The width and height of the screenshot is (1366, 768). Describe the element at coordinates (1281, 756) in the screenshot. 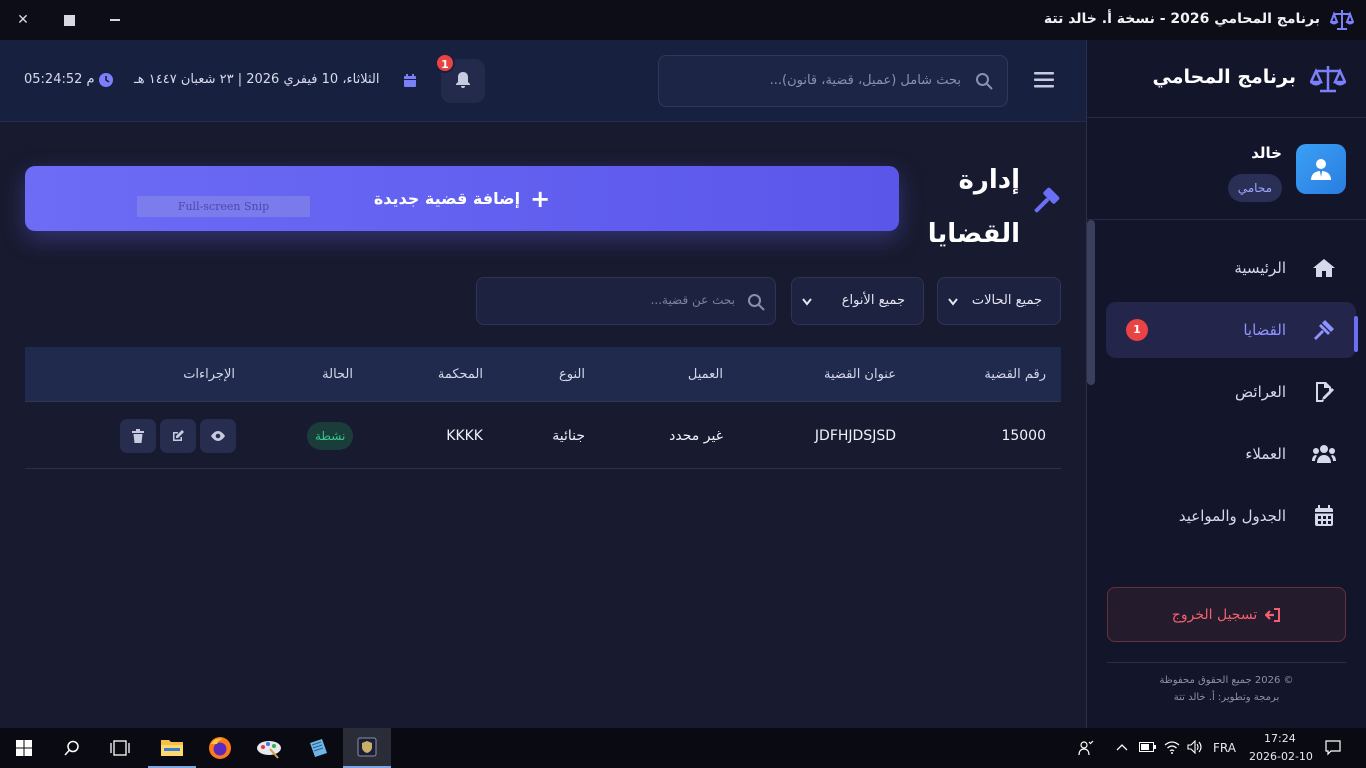

I see `taskbar-date: 2026-02-10` at that location.